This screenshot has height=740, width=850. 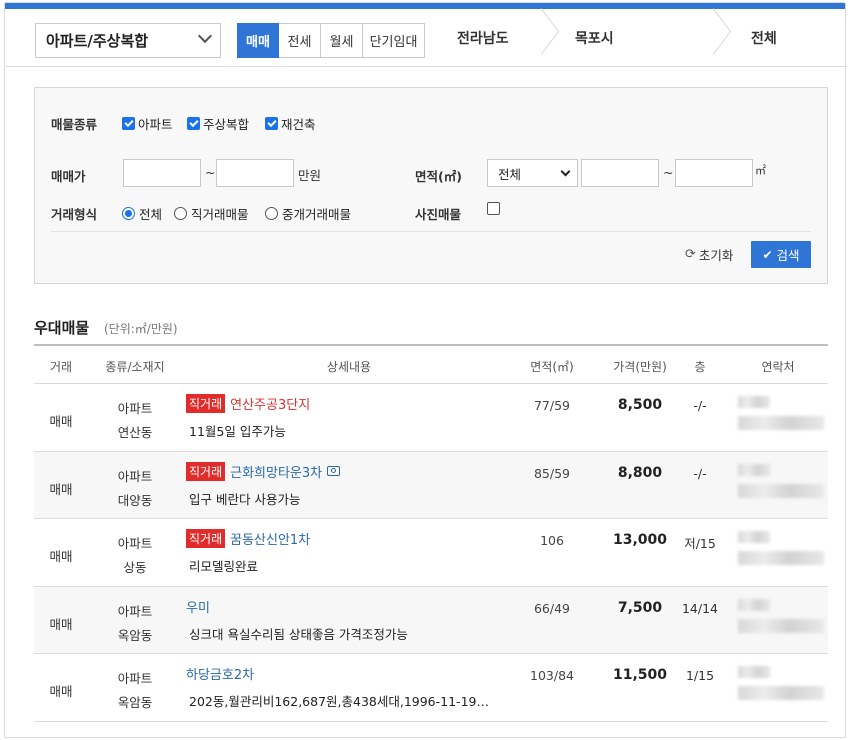 I want to click on breadcrumb-province: 전라남도, so click(x=484, y=38).